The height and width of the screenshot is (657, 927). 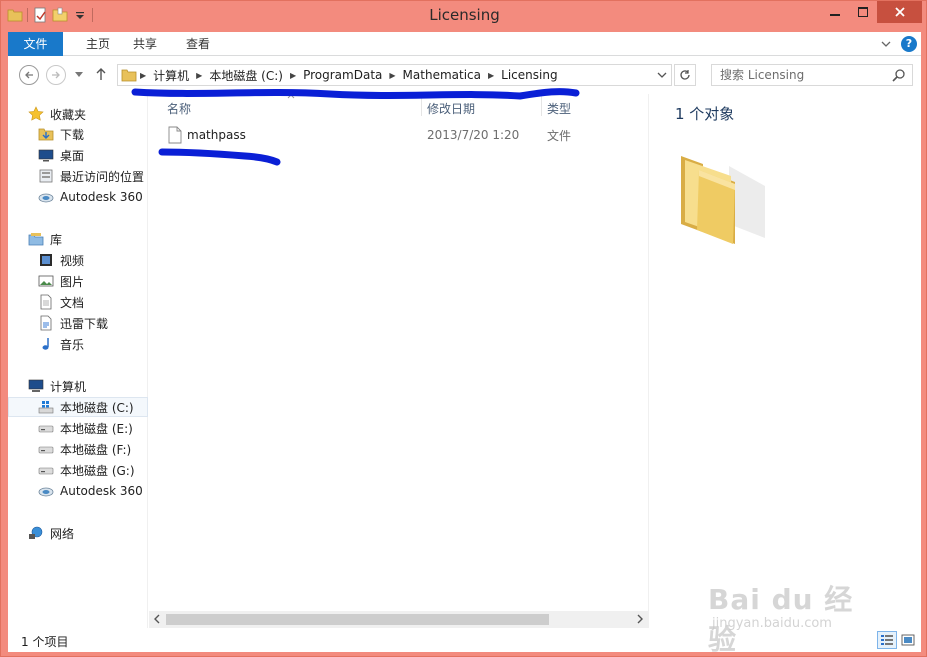 I want to click on nav-item-label: 桌面, so click(x=72, y=155).